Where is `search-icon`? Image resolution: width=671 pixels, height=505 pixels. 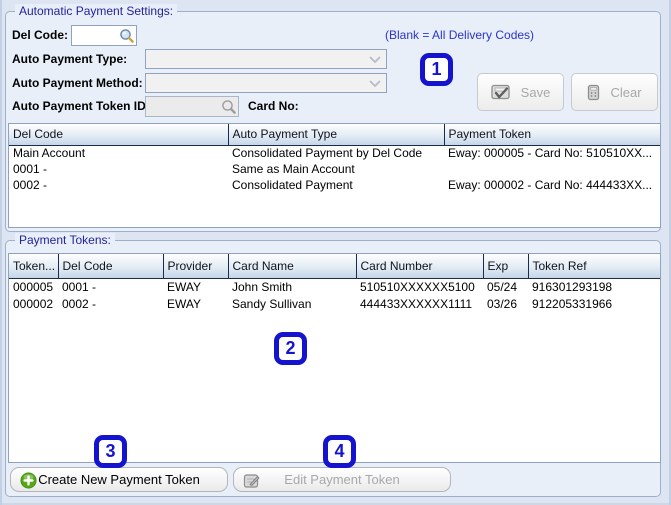
search-icon is located at coordinates (127, 36).